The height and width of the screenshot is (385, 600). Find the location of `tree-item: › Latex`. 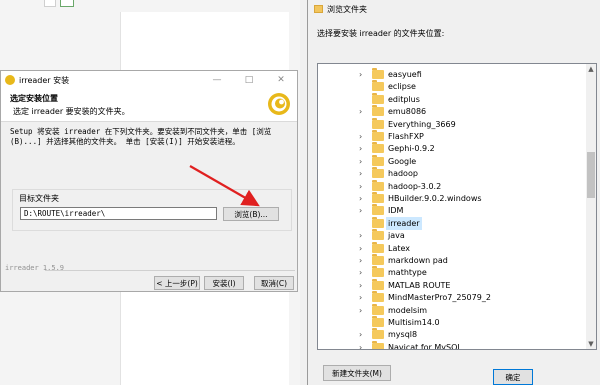

tree-item: › Latex is located at coordinates (452, 248).